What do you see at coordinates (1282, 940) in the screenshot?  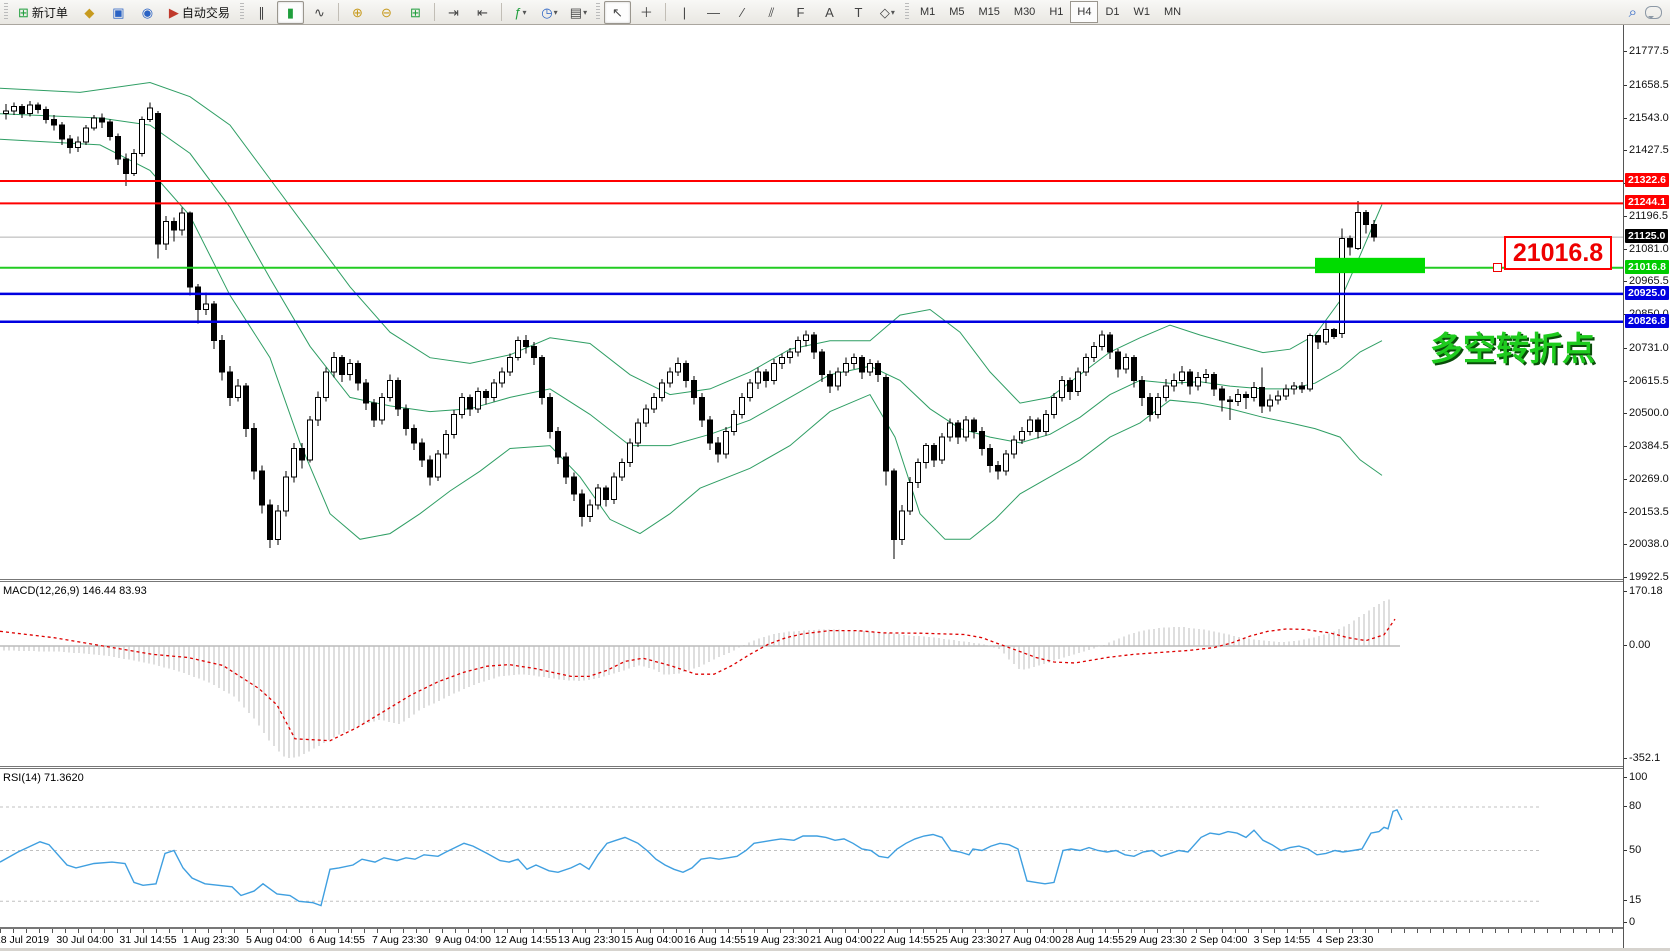 I see `time-axis-label: 3 Sep 14:55` at bounding box center [1282, 940].